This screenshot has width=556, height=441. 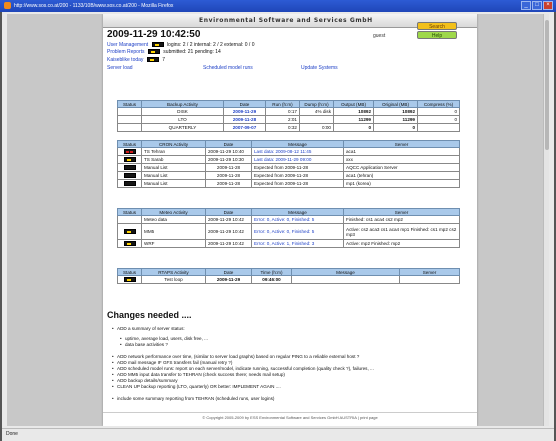 What do you see at coordinates (125, 60) in the screenshot?
I see `ksp-link: Kaiseblike today` at bounding box center [125, 60].